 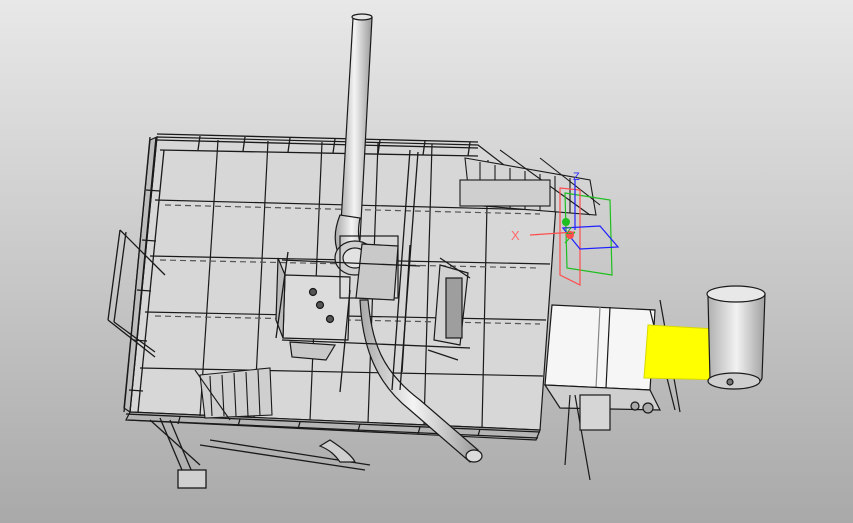 I want to click on y-axis-label: Z, so click(x=576, y=177).